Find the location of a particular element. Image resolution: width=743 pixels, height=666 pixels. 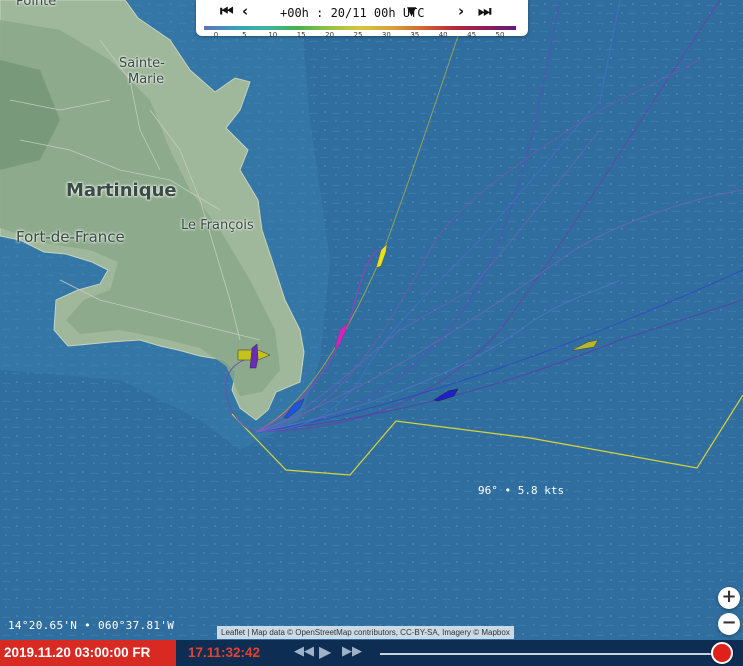

wind-info-readout: 96° • 5.8 kts is located at coordinates (521, 490).